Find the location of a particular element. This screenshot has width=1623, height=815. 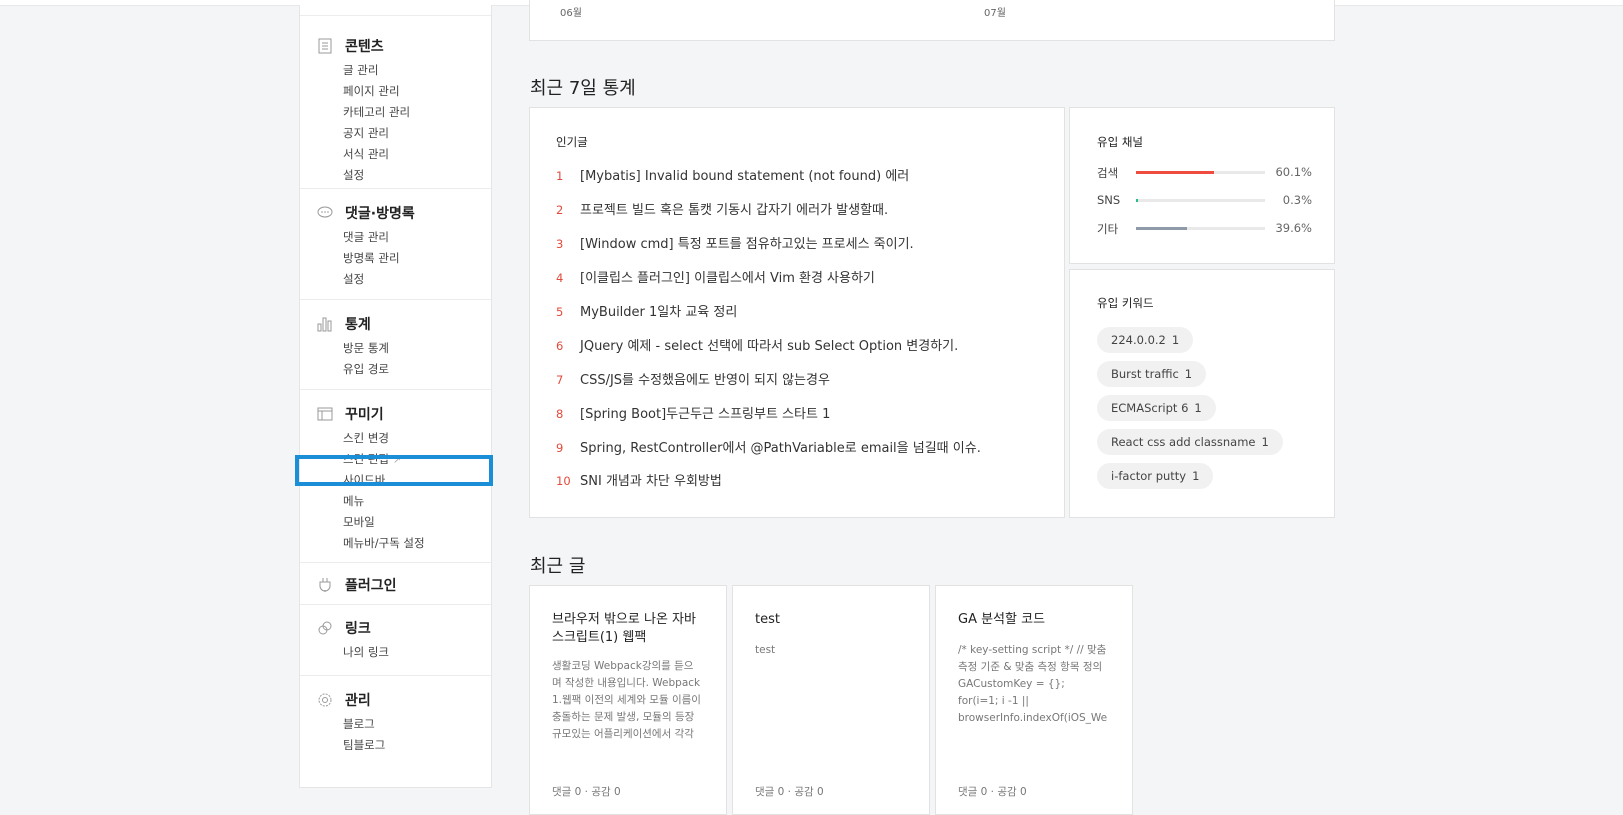

sidebar-head-stats: 통계 is located at coordinates (344, 324).